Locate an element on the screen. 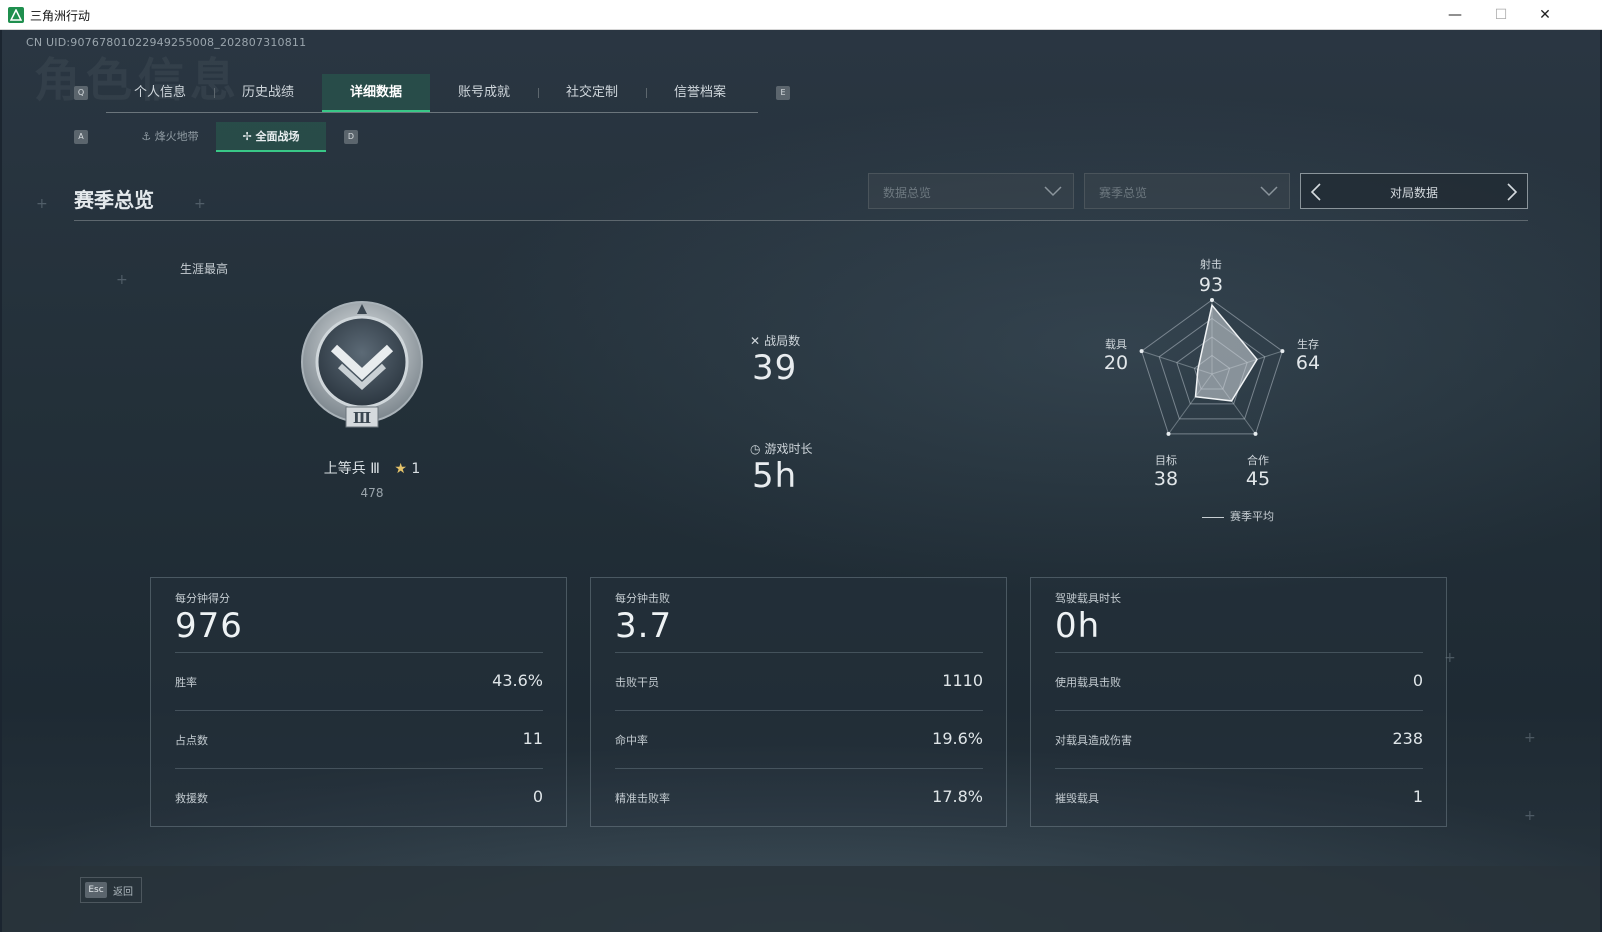 This screenshot has height=932, width=1602. score-card: 每分钟得分 976 胜率 43.6% 占点数 11 救援数 0 is located at coordinates (358, 702).